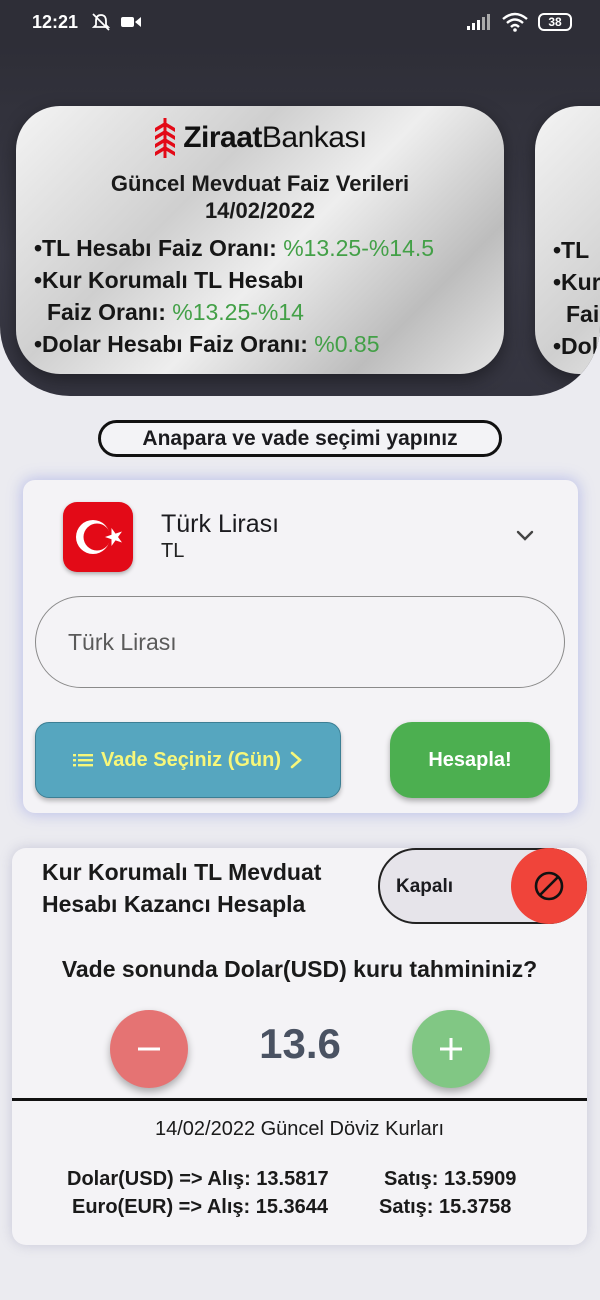 Image resolution: width=600 pixels, height=1300 pixels. What do you see at coordinates (478, 22) in the screenshot?
I see `signal-icon` at bounding box center [478, 22].